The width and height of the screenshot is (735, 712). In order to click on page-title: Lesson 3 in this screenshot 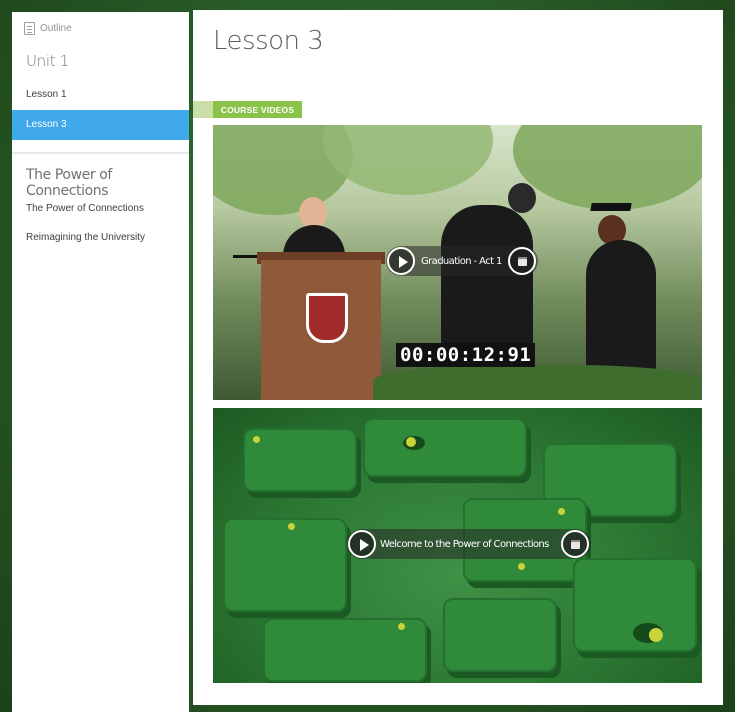, I will do `click(268, 41)`.